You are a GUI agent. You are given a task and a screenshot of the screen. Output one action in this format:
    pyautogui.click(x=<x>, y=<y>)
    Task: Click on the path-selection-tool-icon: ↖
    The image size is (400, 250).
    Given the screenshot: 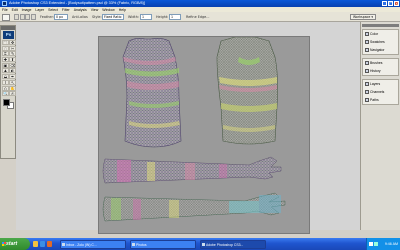 What is the action you would take?
    pyautogui.click(x=12, y=82)
    